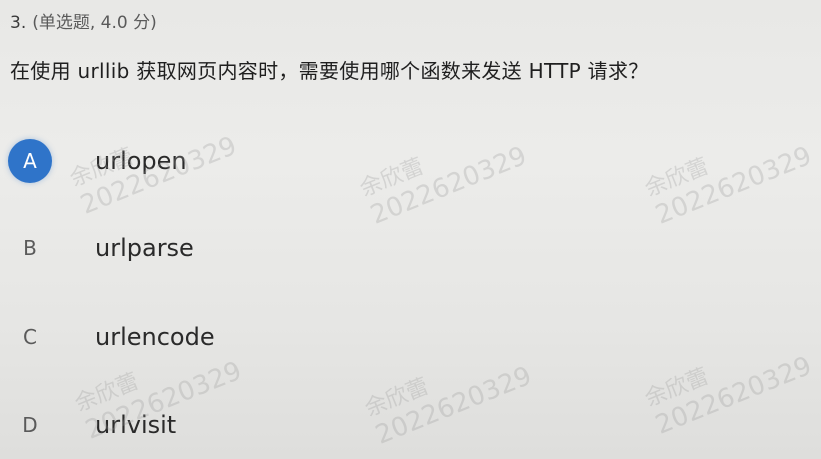 This screenshot has width=821, height=459. What do you see at coordinates (258, 337) in the screenshot?
I see `option-c: C urlencode` at bounding box center [258, 337].